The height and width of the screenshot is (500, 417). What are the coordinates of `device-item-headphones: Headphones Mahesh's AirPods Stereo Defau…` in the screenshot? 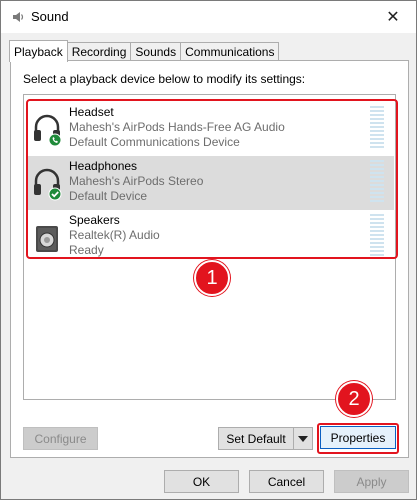 It's located at (210, 183).